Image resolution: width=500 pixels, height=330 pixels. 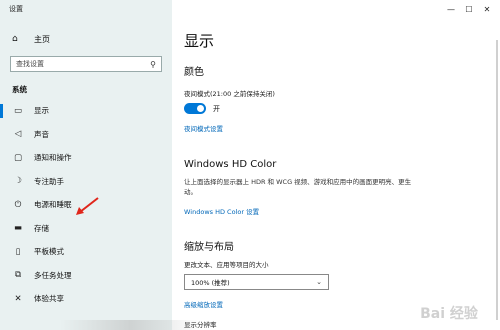 I want to click on color-heading: 颜色, so click(x=194, y=72).